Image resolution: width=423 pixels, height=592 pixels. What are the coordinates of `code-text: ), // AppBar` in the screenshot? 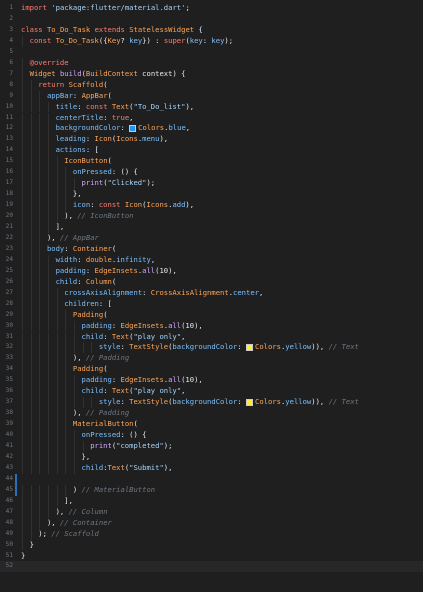 It's located at (73, 238).